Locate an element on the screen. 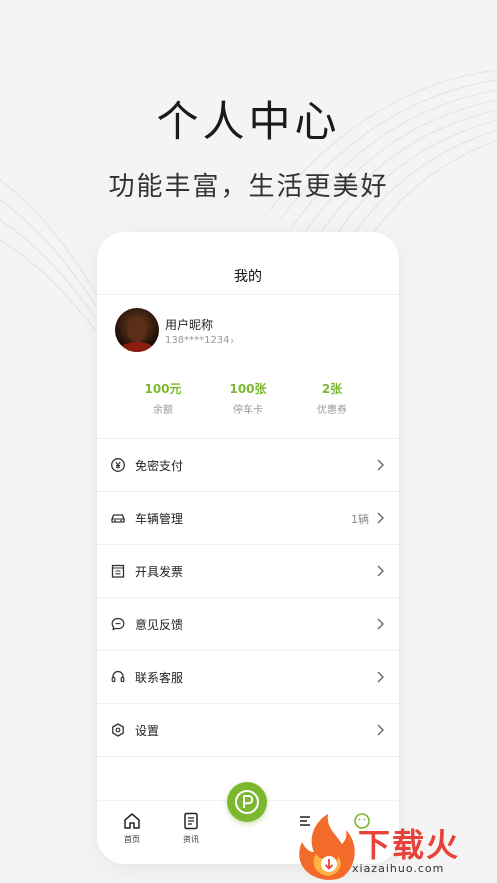 The image size is (497, 883). menu-item-label: 联系客服 is located at coordinates (159, 678).